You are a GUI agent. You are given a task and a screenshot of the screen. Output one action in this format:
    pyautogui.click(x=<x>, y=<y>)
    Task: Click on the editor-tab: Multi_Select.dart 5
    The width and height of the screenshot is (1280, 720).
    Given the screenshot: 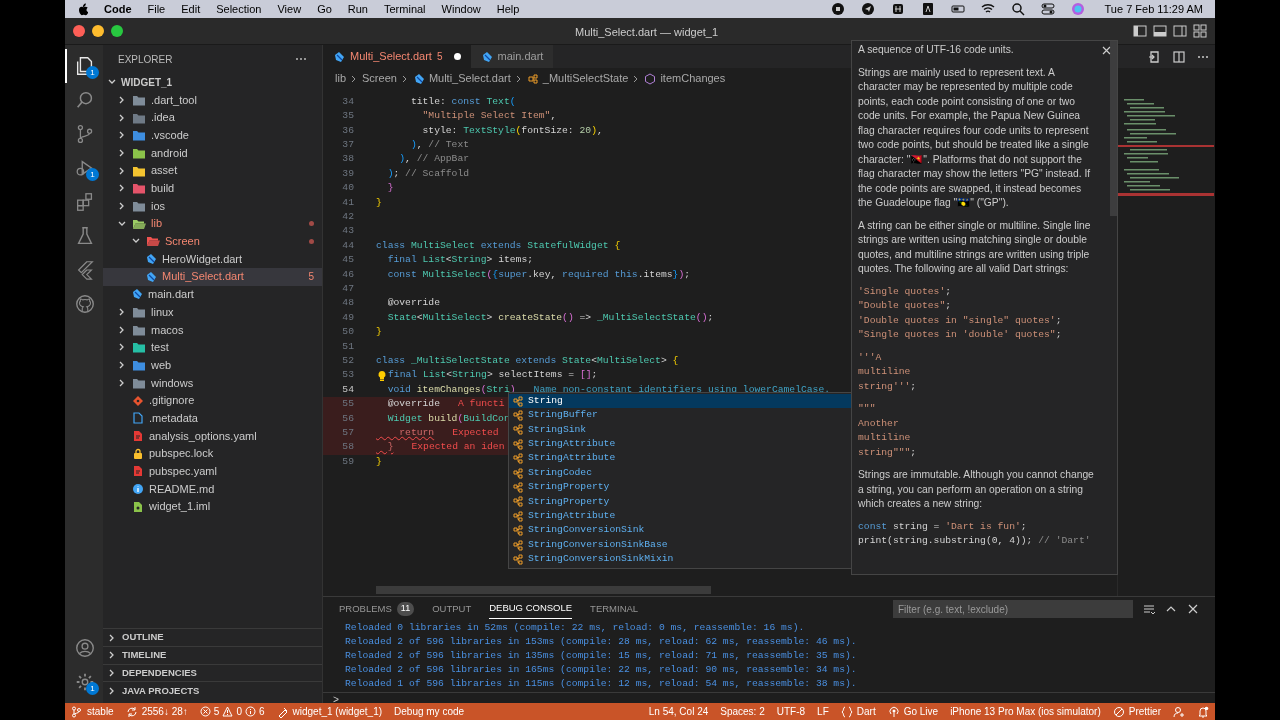 What is the action you would take?
    pyautogui.click(x=397, y=56)
    